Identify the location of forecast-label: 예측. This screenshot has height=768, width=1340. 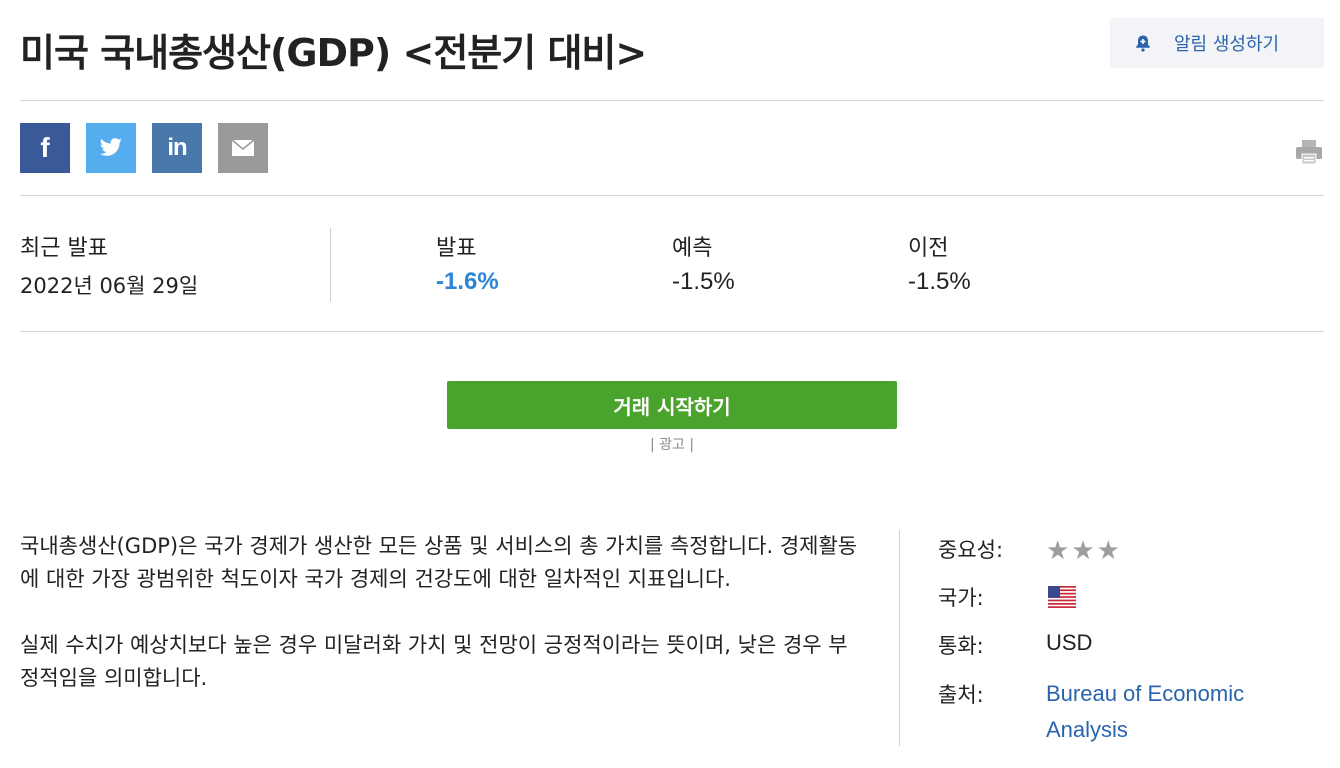
(692, 248).